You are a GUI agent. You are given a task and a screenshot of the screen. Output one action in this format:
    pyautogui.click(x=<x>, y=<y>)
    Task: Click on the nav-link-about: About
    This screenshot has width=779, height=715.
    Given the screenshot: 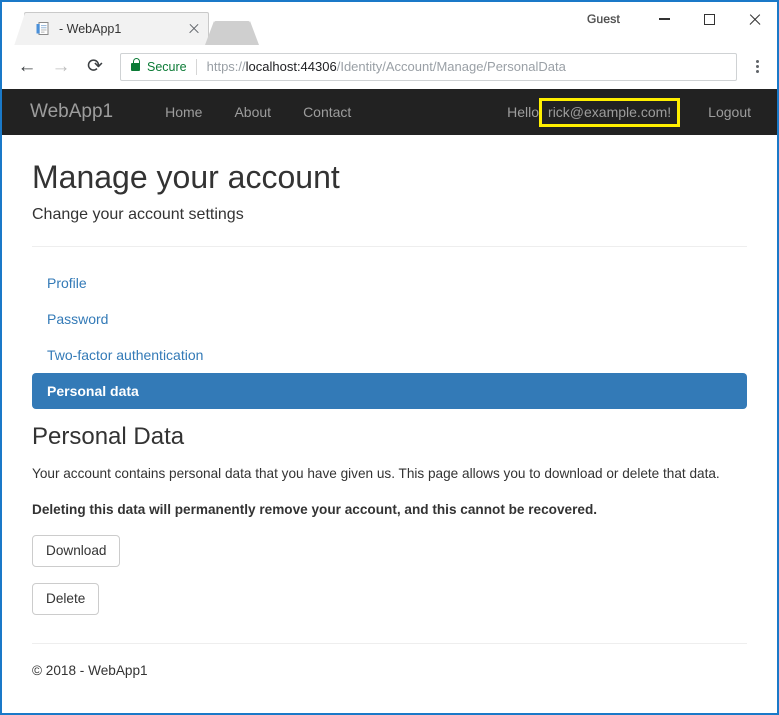 What is the action you would take?
    pyautogui.click(x=252, y=112)
    